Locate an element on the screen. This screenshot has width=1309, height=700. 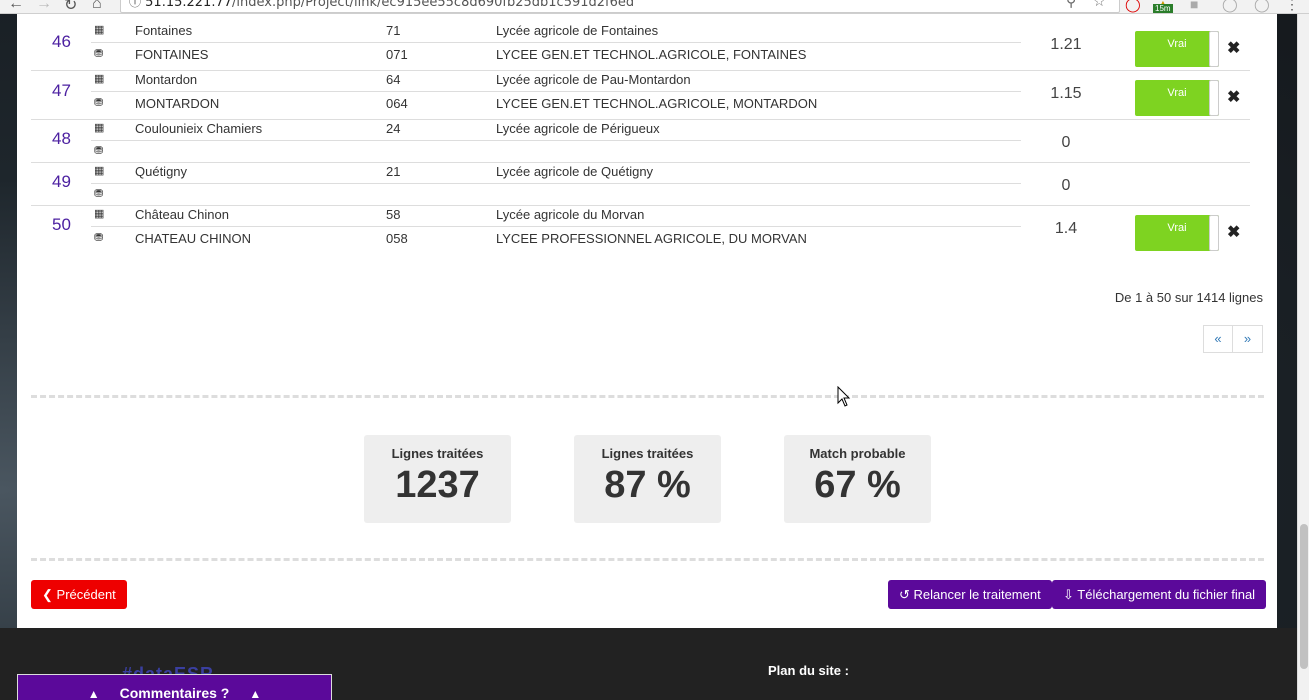
back-icon: ← is located at coordinates (16, 6).